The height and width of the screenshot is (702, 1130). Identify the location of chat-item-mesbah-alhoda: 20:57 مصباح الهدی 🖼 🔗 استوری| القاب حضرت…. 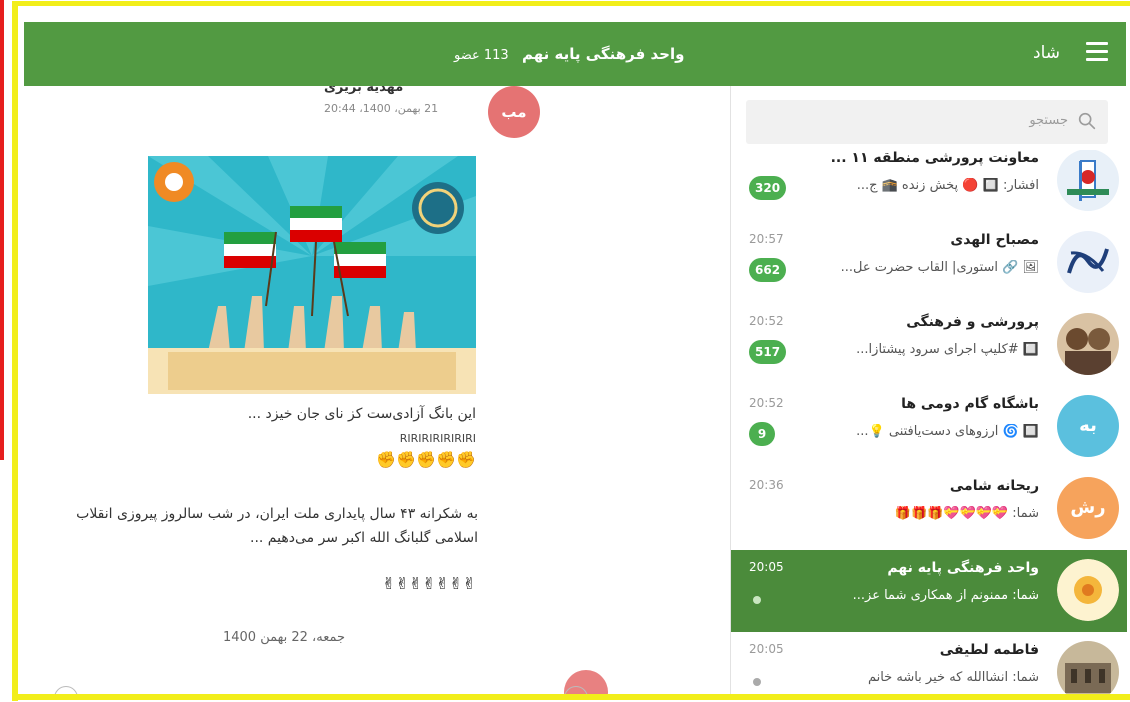
(929, 263).